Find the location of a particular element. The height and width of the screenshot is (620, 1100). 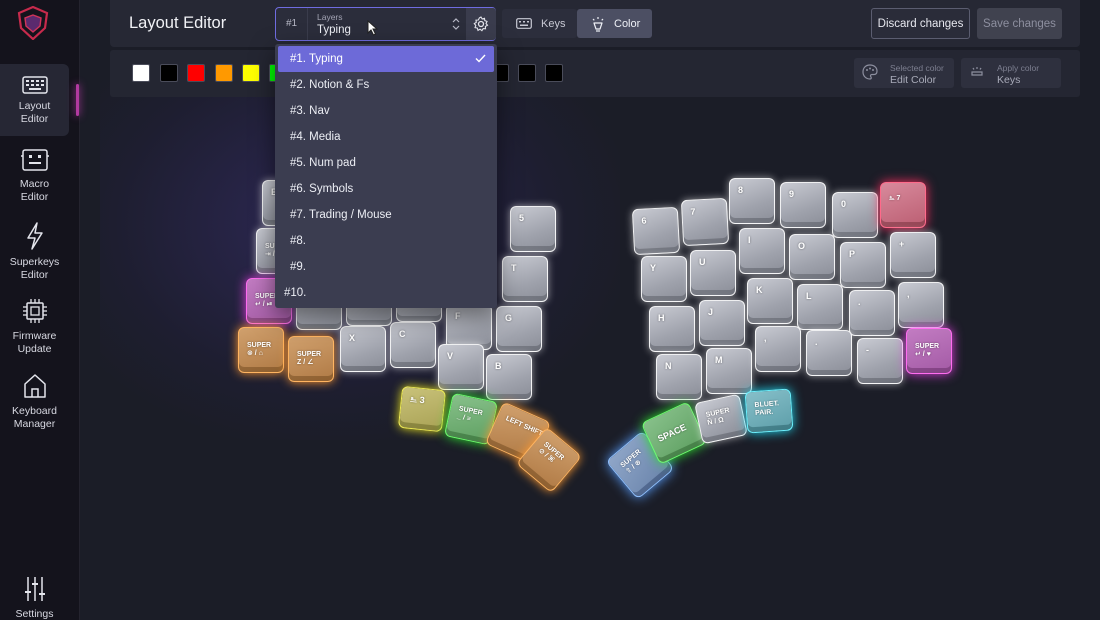

apply-color-caption: Apply color is located at coordinates (1018, 68).